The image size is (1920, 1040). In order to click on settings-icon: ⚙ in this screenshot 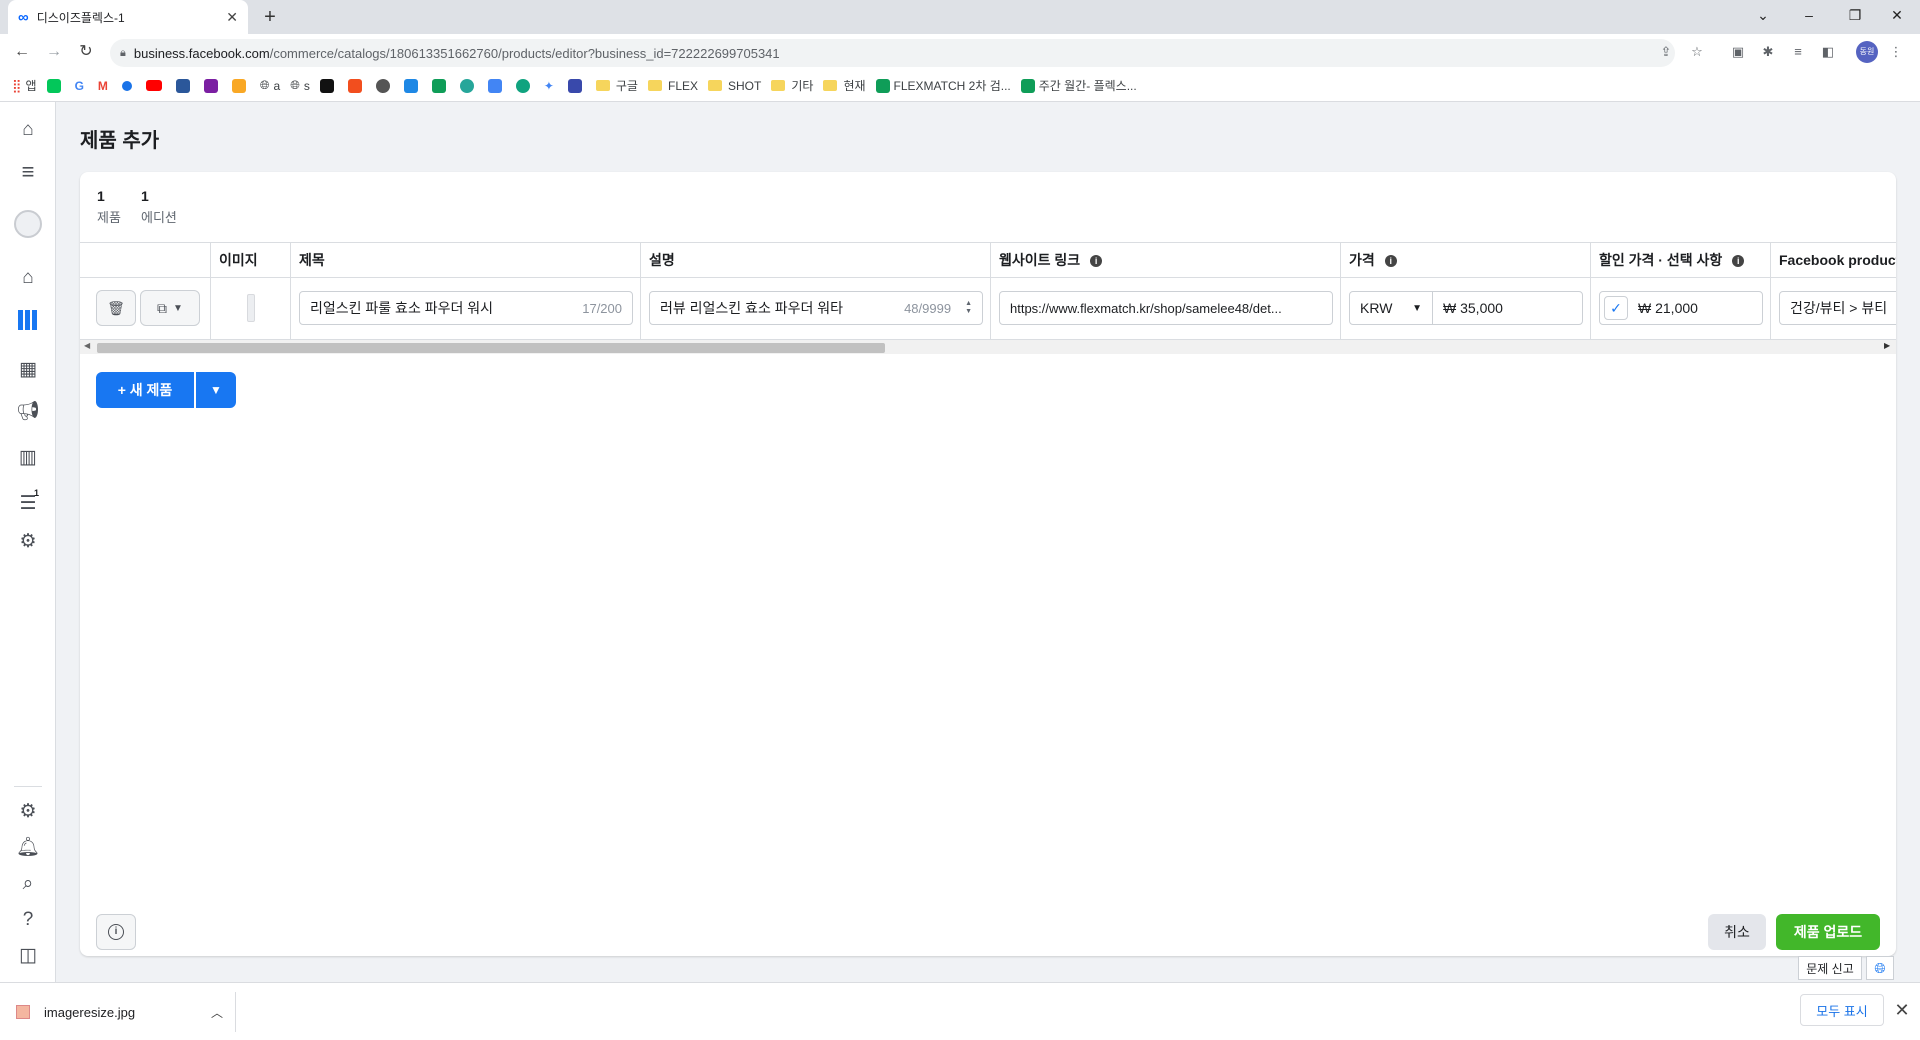, I will do `click(28, 542)`.